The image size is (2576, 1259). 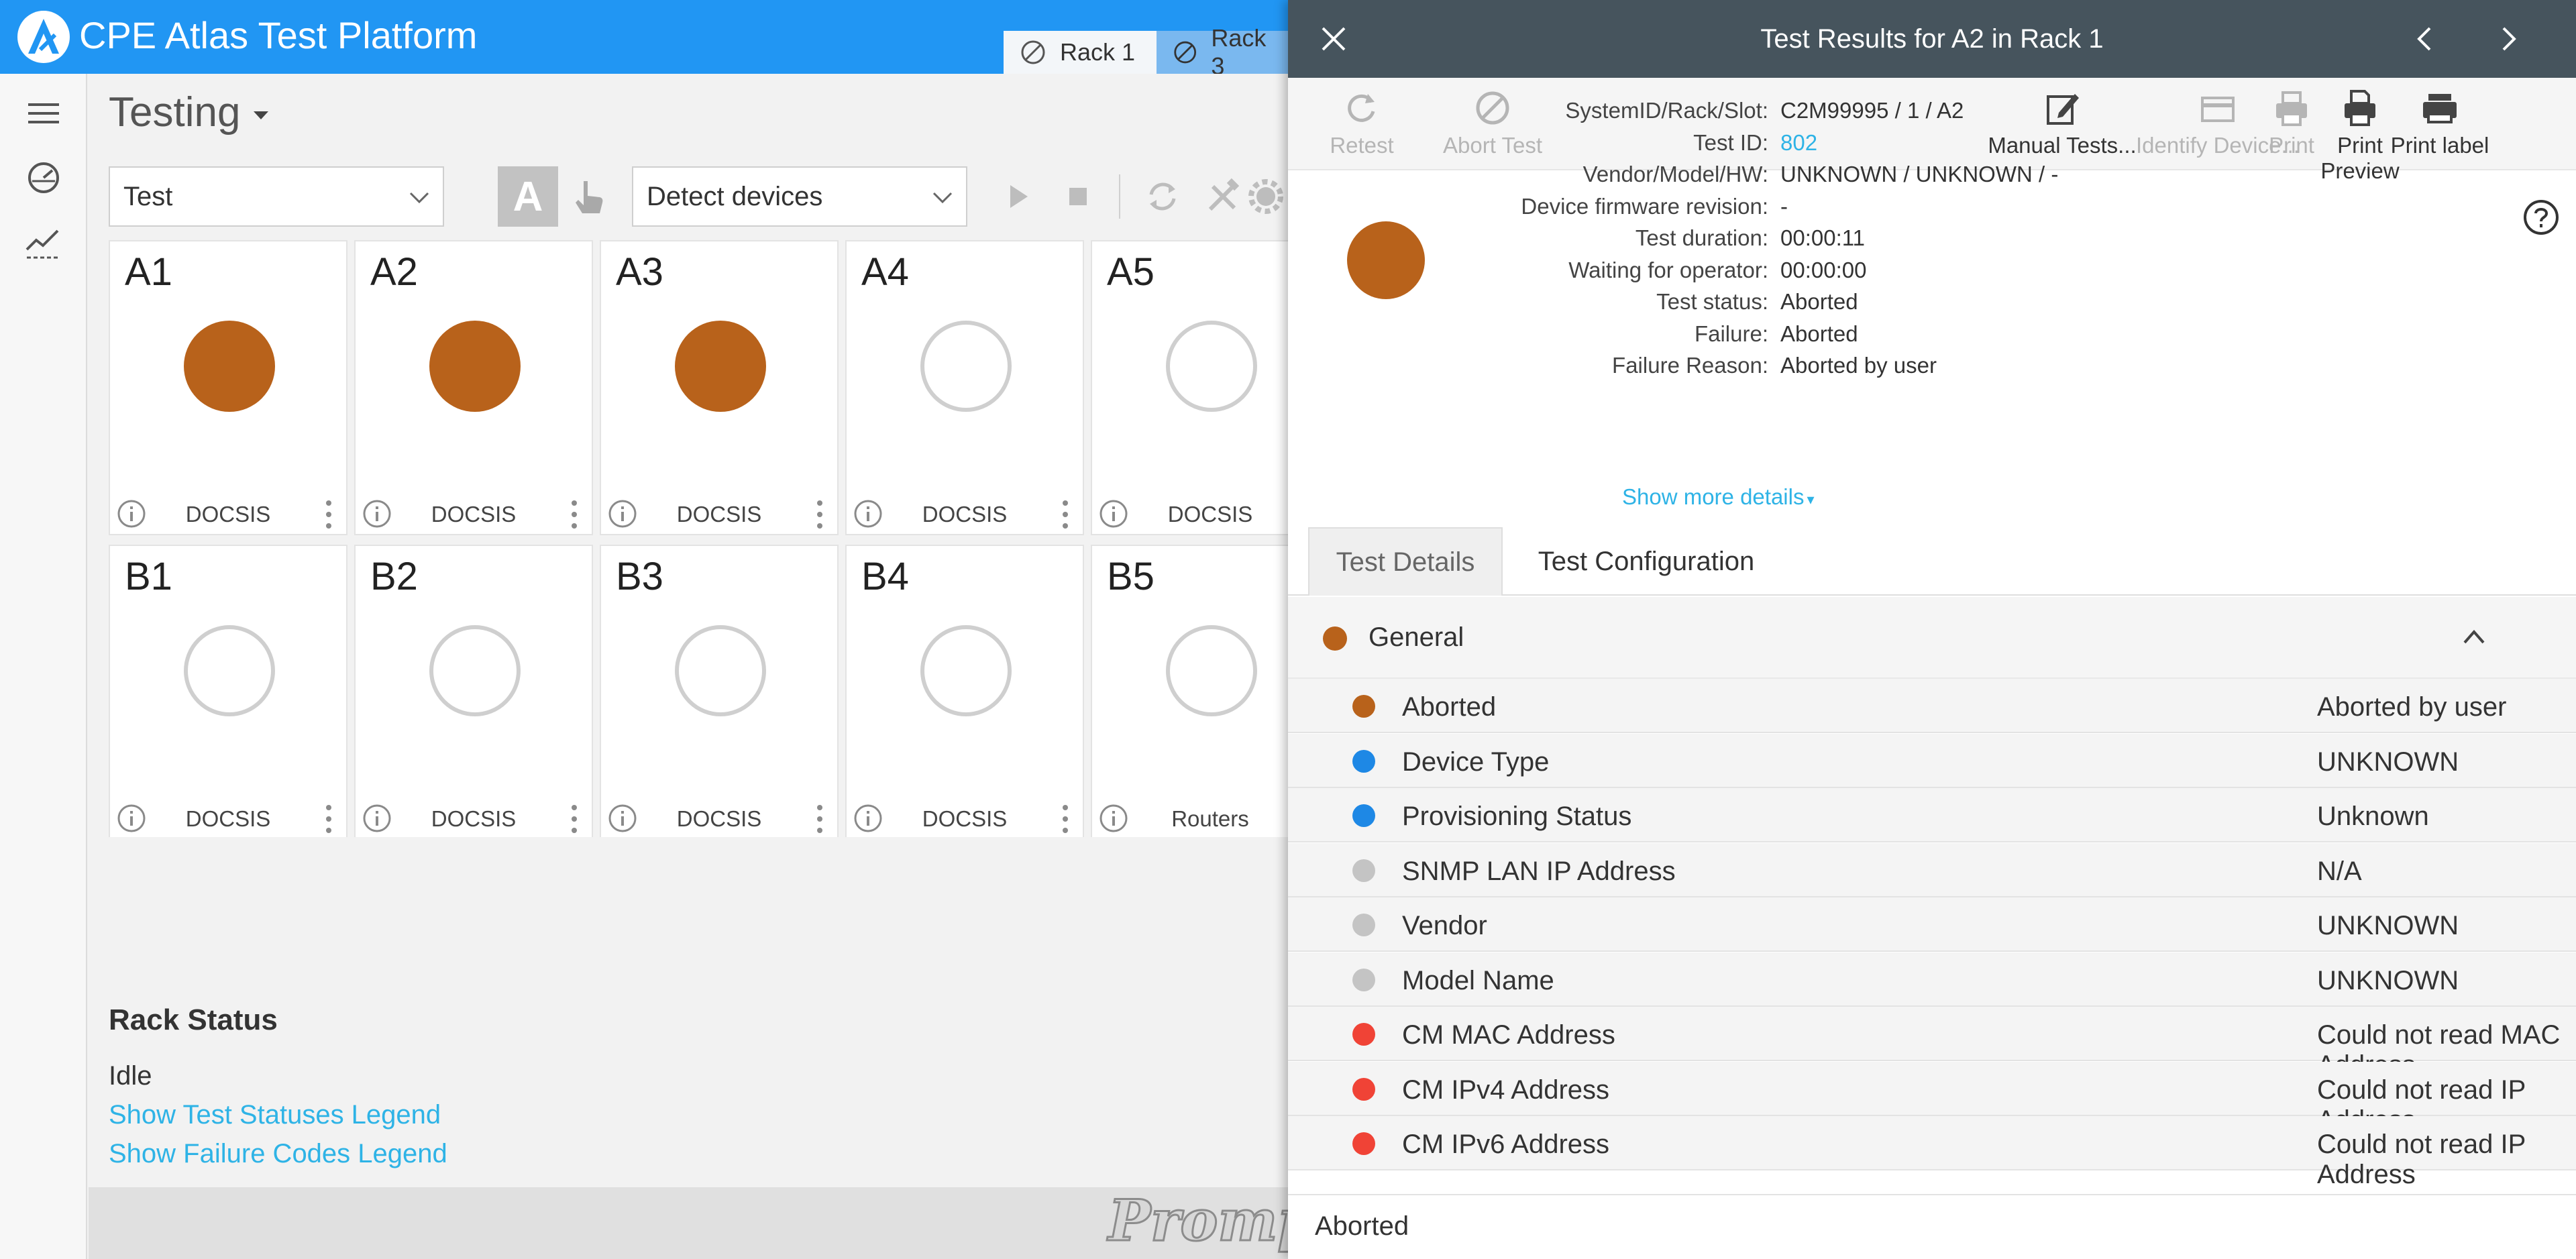 What do you see at coordinates (2509, 38) in the screenshot?
I see `chevron-right-icon` at bounding box center [2509, 38].